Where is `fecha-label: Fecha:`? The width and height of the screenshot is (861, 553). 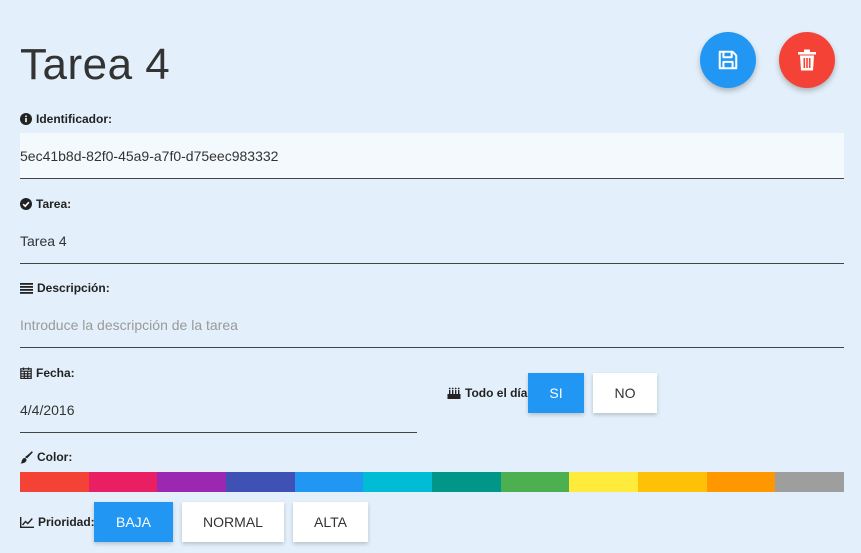
fecha-label: Fecha: is located at coordinates (47, 373).